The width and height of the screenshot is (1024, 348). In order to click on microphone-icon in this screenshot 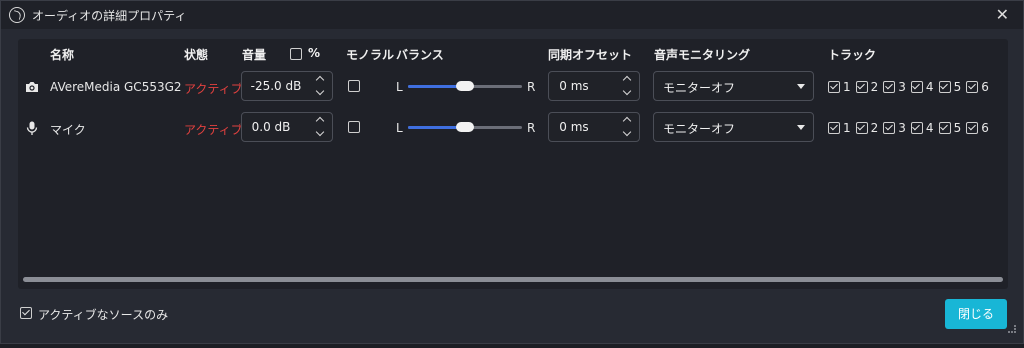, I will do `click(32, 128)`.